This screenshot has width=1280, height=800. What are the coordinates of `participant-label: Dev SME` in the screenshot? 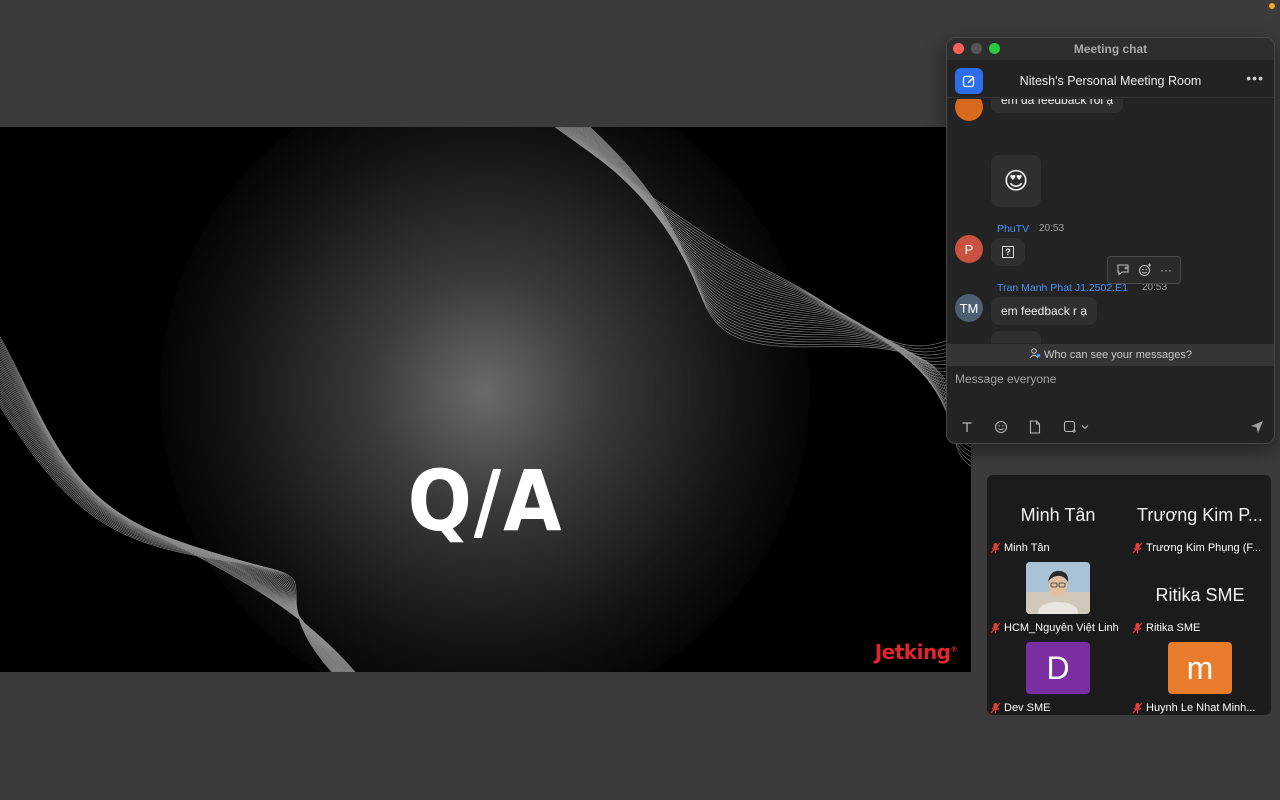 It's located at (1020, 708).